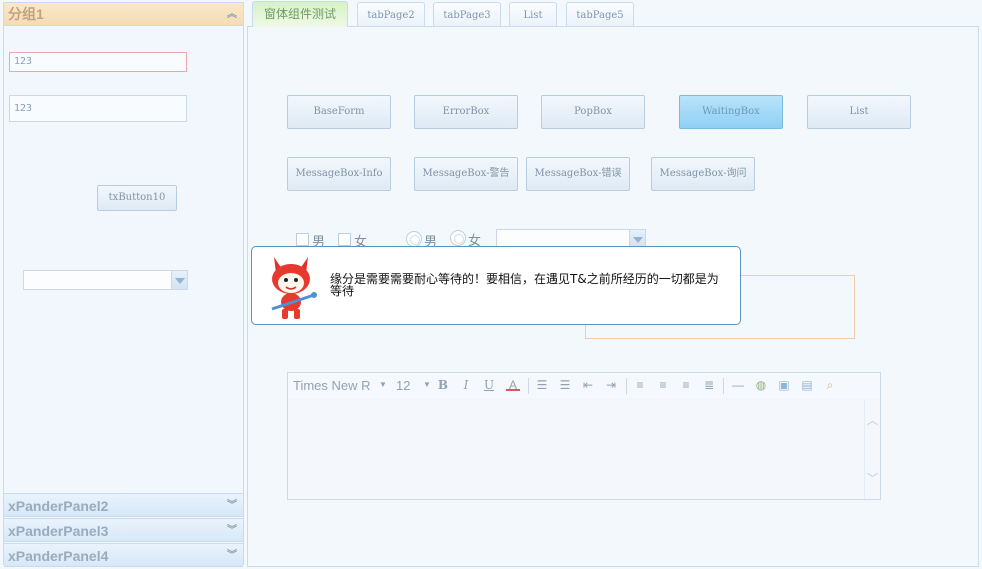 Image resolution: width=982 pixels, height=569 pixels. Describe the element at coordinates (466, 385) in the screenshot. I see `italic-icon: I` at that location.